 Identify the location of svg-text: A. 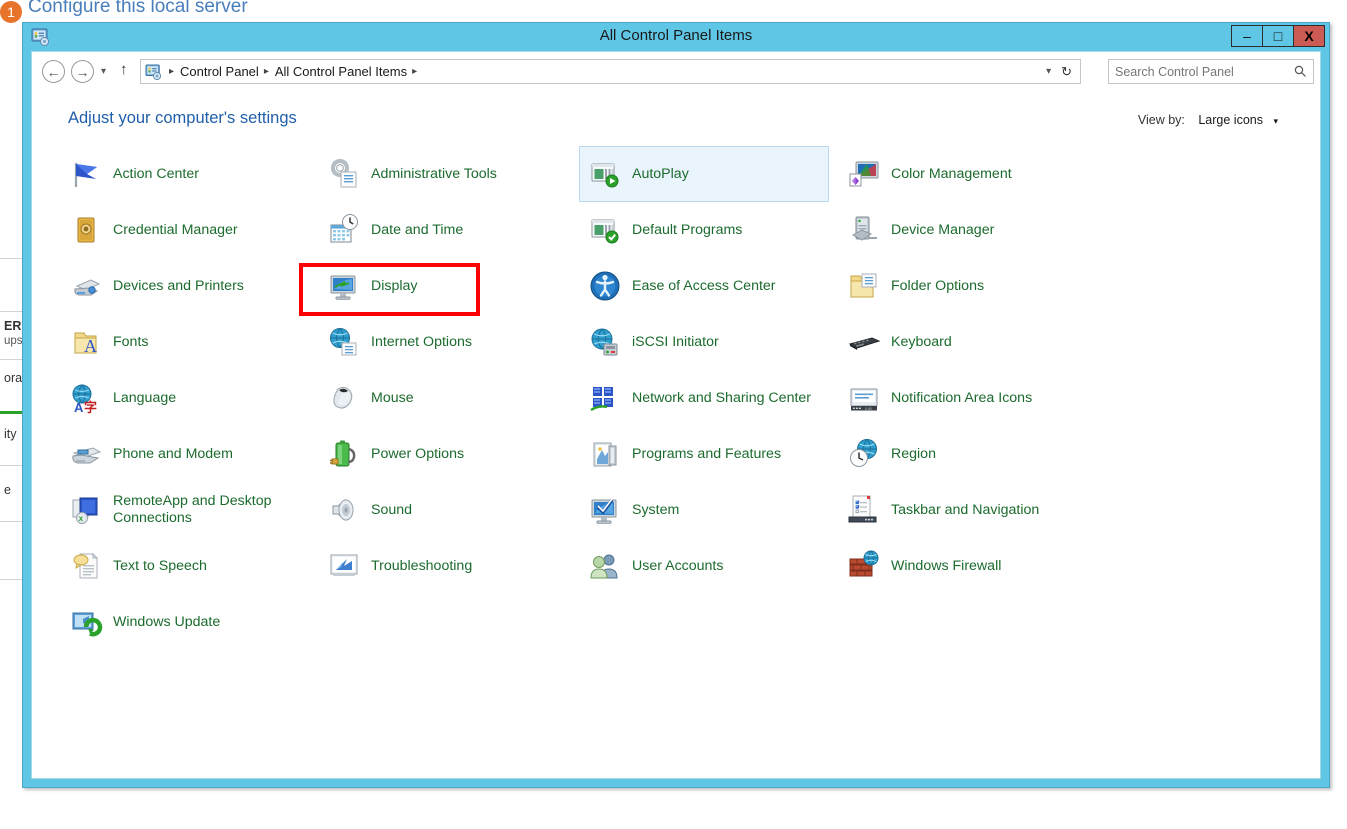
(90, 346).